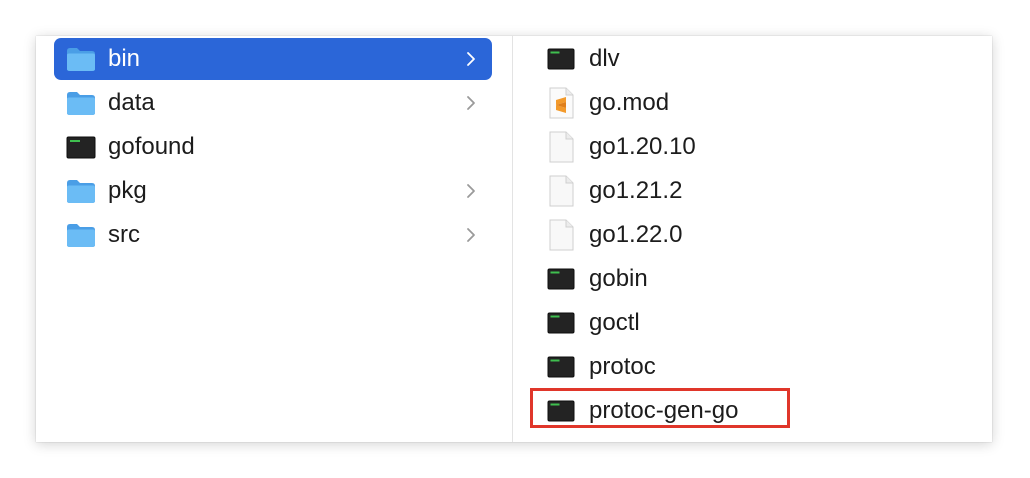  Describe the element at coordinates (629, 102) in the screenshot. I see `right-item-label: go.mod` at that location.